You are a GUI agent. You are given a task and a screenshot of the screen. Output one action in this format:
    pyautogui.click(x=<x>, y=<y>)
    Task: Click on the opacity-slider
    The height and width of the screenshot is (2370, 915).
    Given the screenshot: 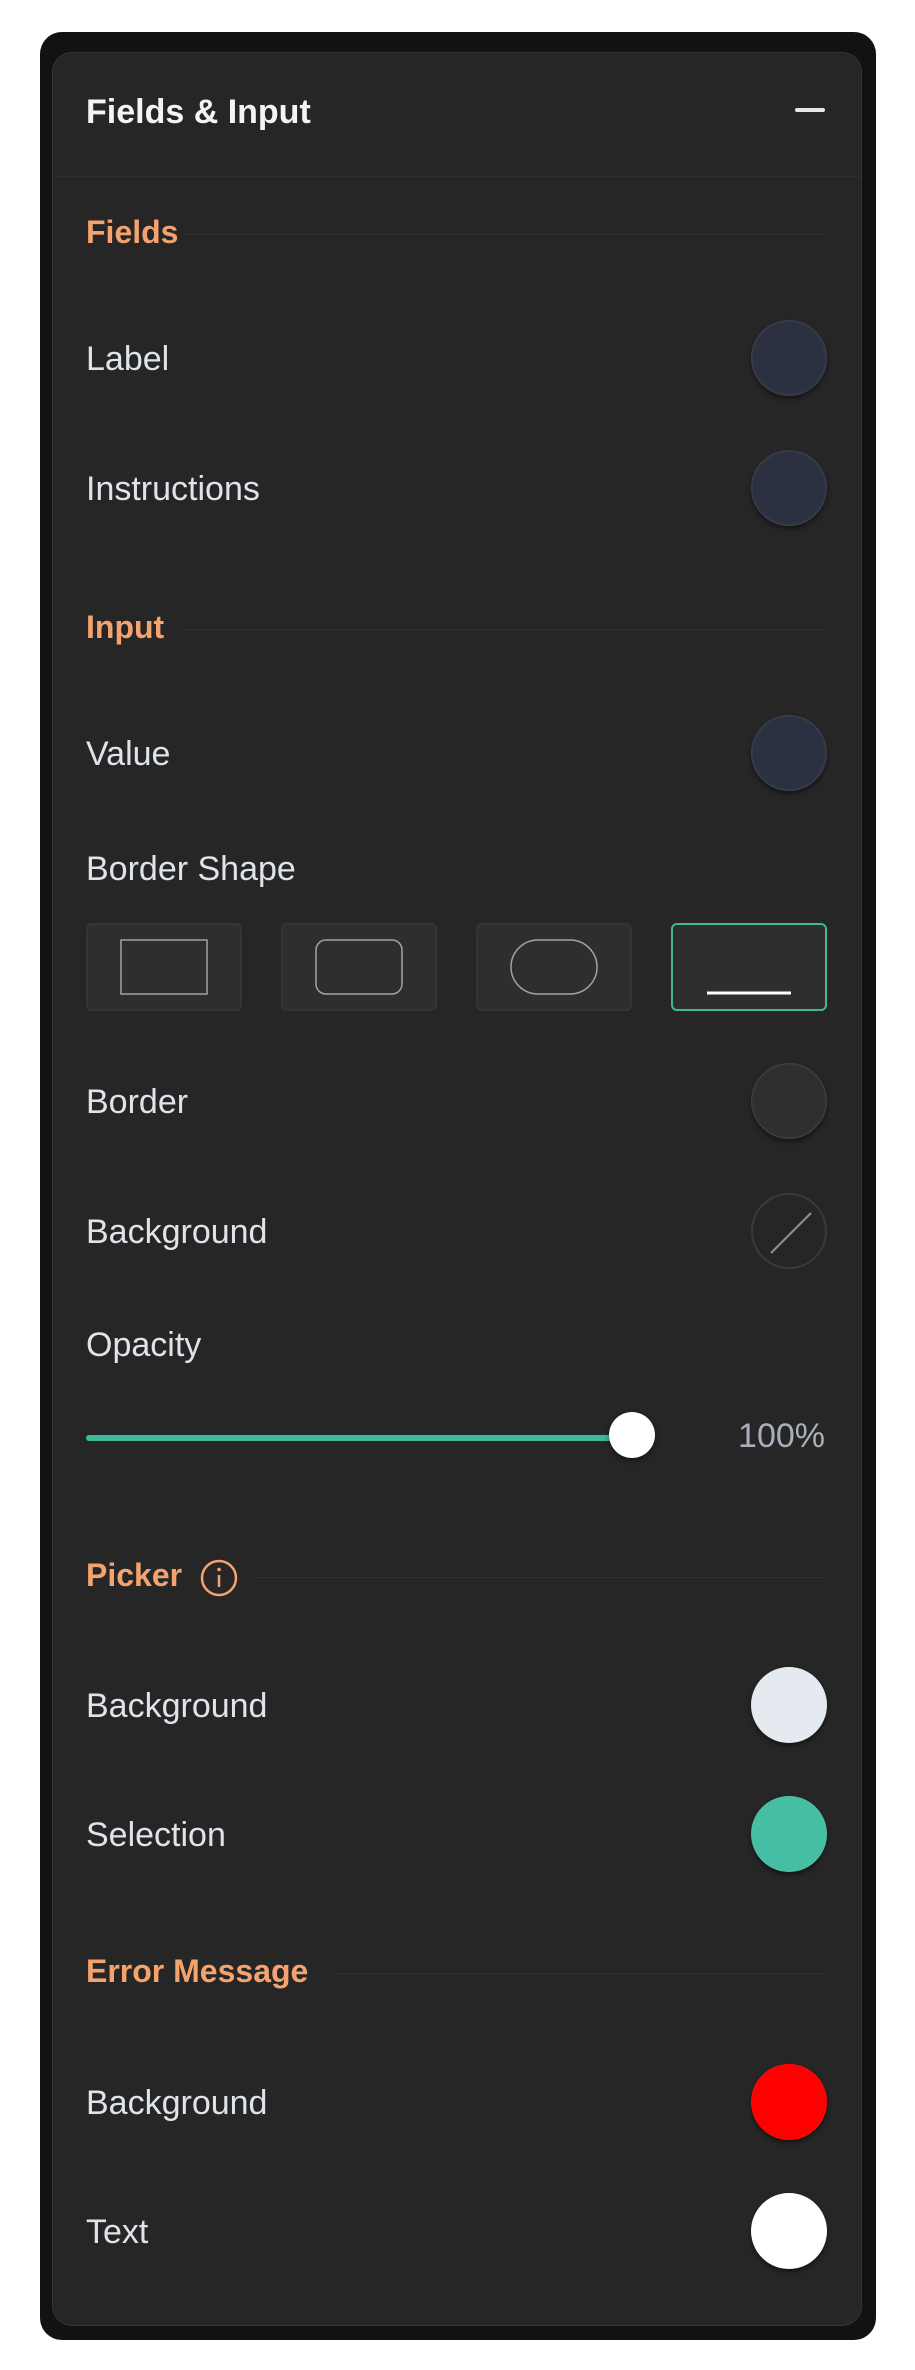 What is the action you would take?
    pyautogui.click(x=370, y=1435)
    